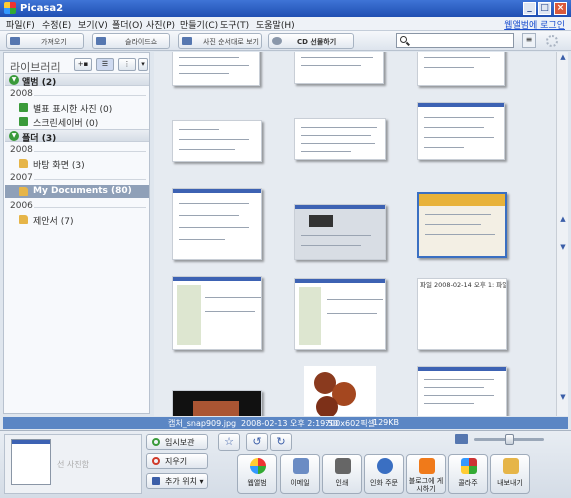  Describe the element at coordinates (177, 481) in the screenshot. I see `add-to-button: 추가 위치 ▾` at that location.